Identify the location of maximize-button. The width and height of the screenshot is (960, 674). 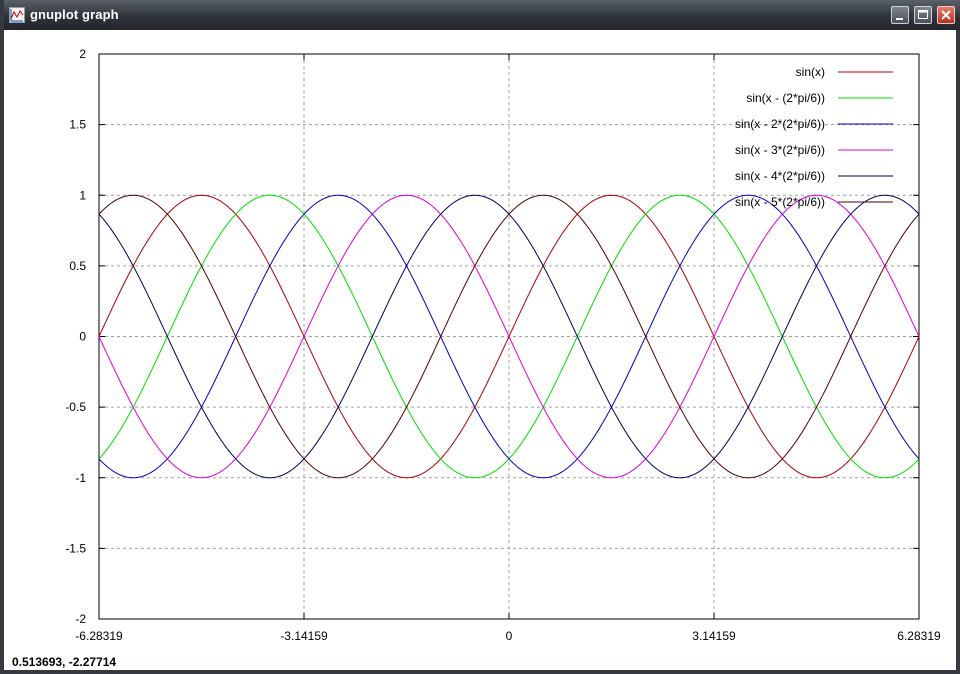
(923, 15).